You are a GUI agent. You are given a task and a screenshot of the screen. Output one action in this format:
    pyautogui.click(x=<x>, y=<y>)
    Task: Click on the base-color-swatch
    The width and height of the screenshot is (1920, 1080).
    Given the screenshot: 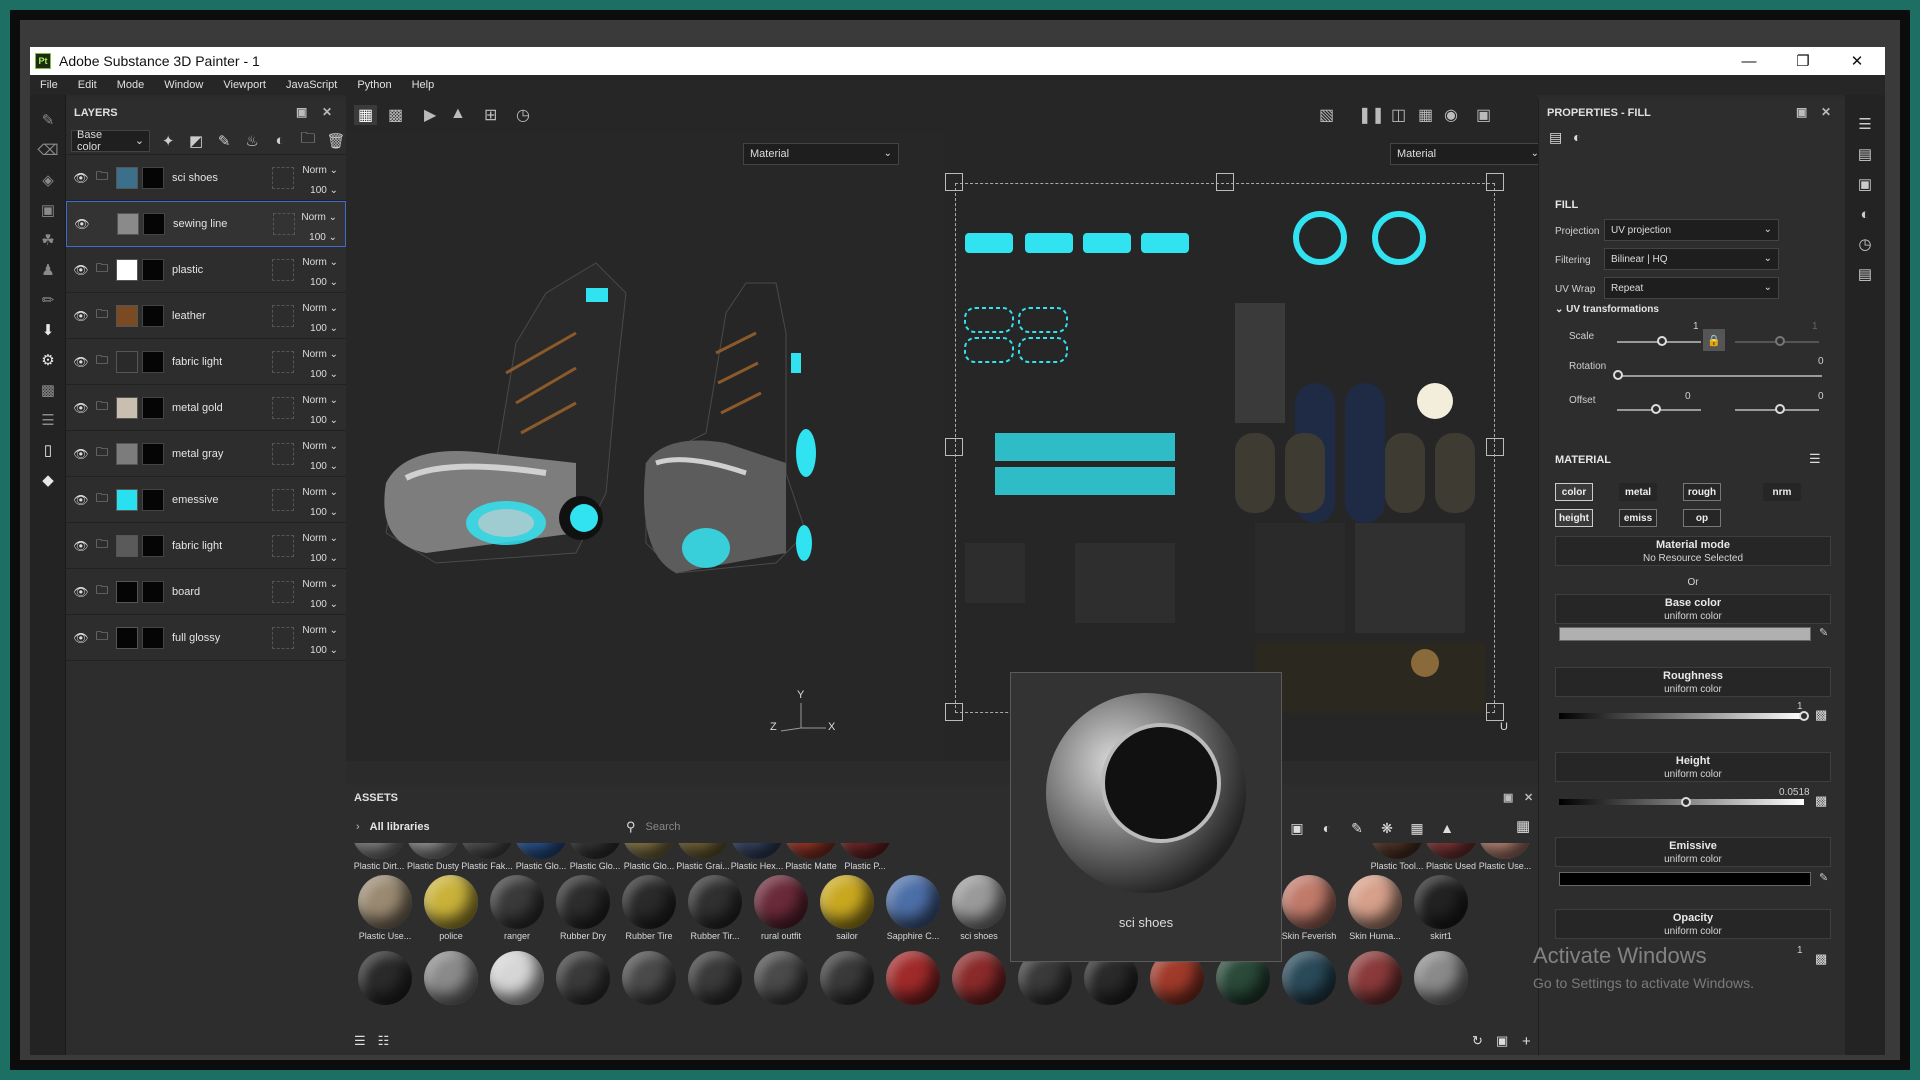 What is the action you would take?
    pyautogui.click(x=1685, y=634)
    